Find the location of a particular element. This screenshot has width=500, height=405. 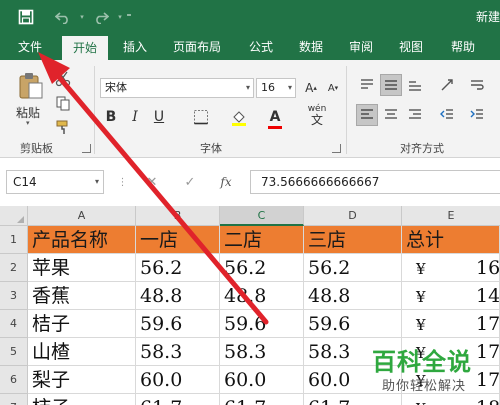

borders-icon is located at coordinates (201, 117).